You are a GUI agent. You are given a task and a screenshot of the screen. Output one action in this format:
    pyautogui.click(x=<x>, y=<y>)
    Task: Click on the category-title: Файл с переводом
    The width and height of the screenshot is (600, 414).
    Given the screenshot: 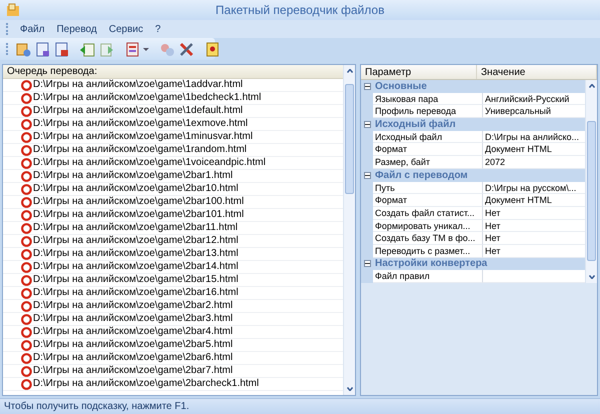 What is the action you would take?
    pyautogui.click(x=421, y=175)
    